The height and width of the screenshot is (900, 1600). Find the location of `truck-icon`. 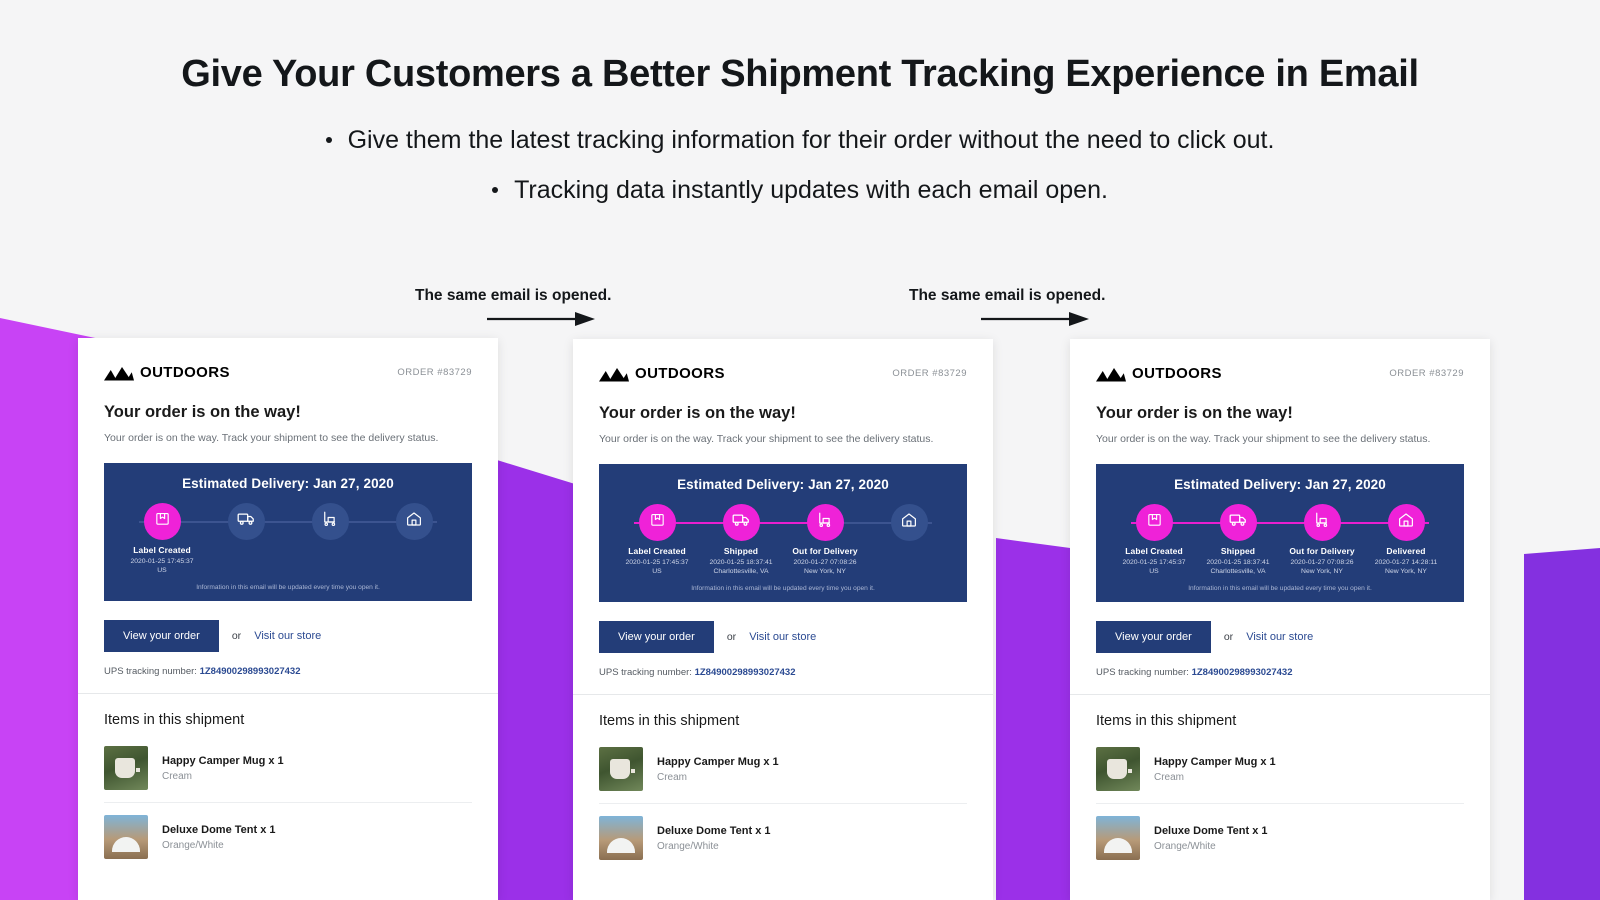

truck-icon is located at coordinates (246, 521).